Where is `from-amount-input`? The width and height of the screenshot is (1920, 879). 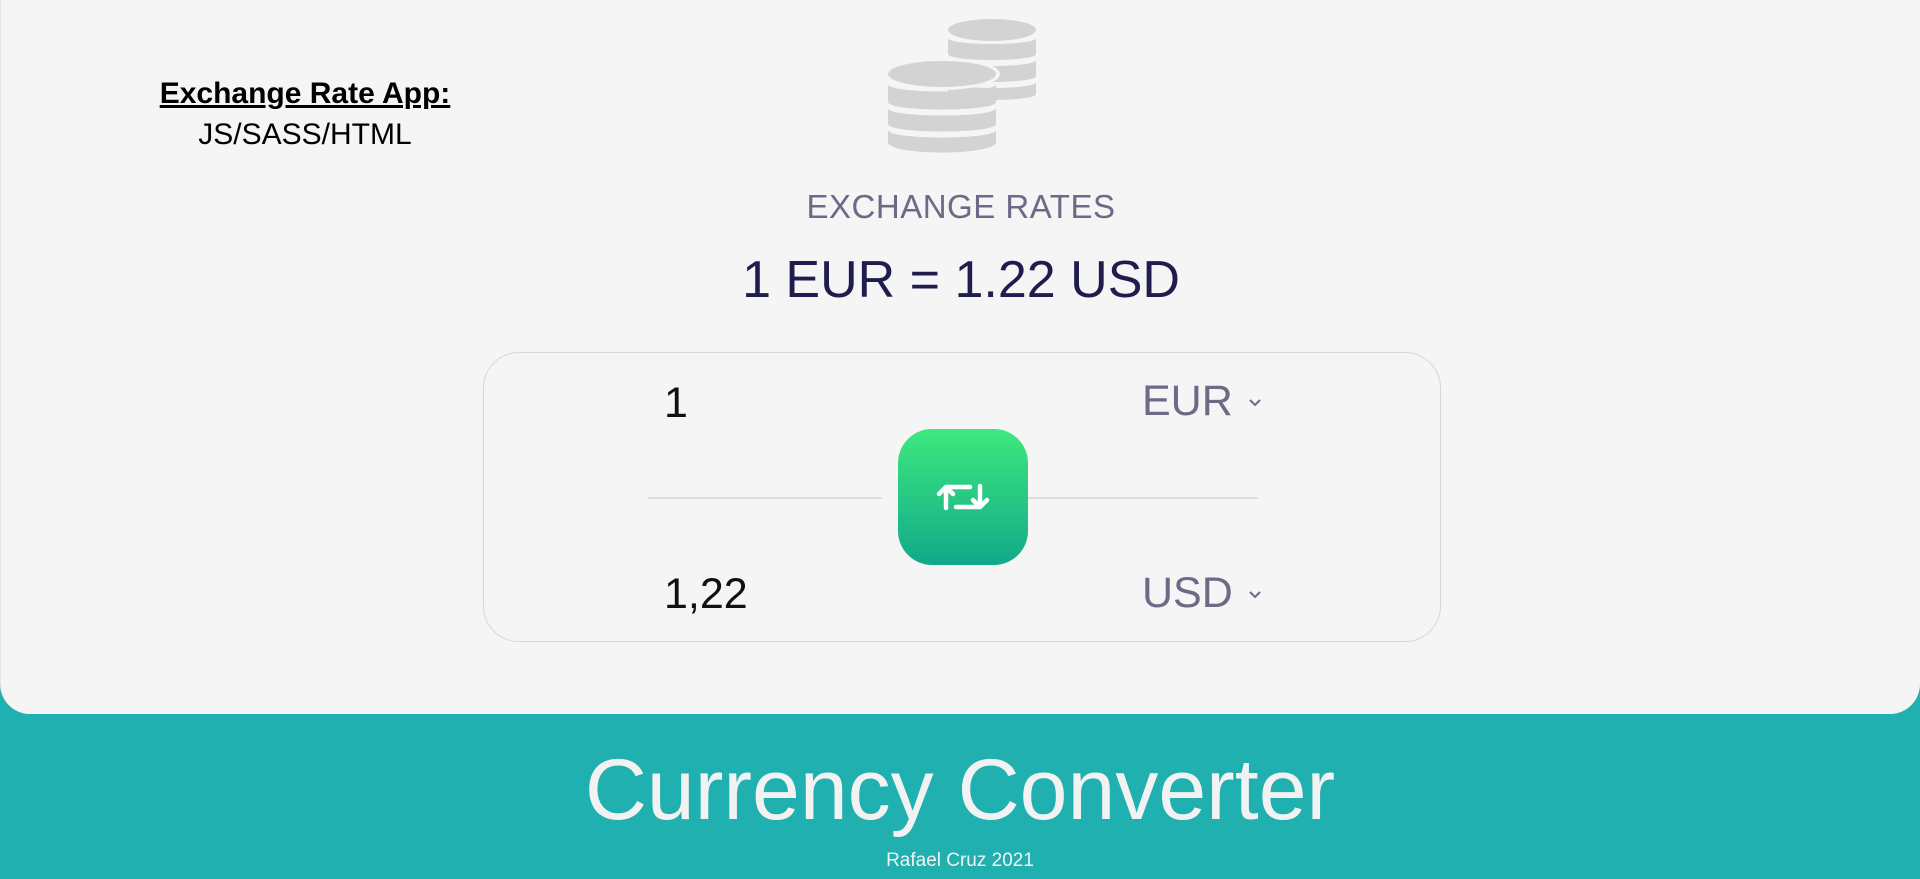 from-amount-input is located at coordinates (794, 403).